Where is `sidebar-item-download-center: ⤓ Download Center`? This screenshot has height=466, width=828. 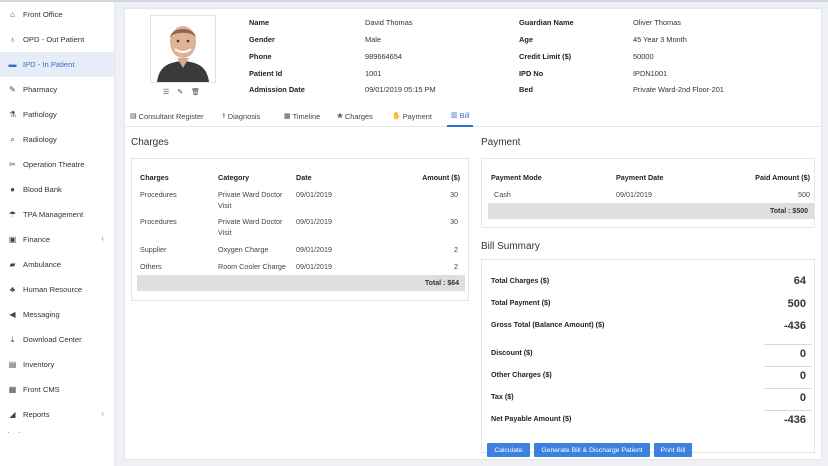 sidebar-item-download-center: ⤓ Download Center is located at coordinates (57, 339).